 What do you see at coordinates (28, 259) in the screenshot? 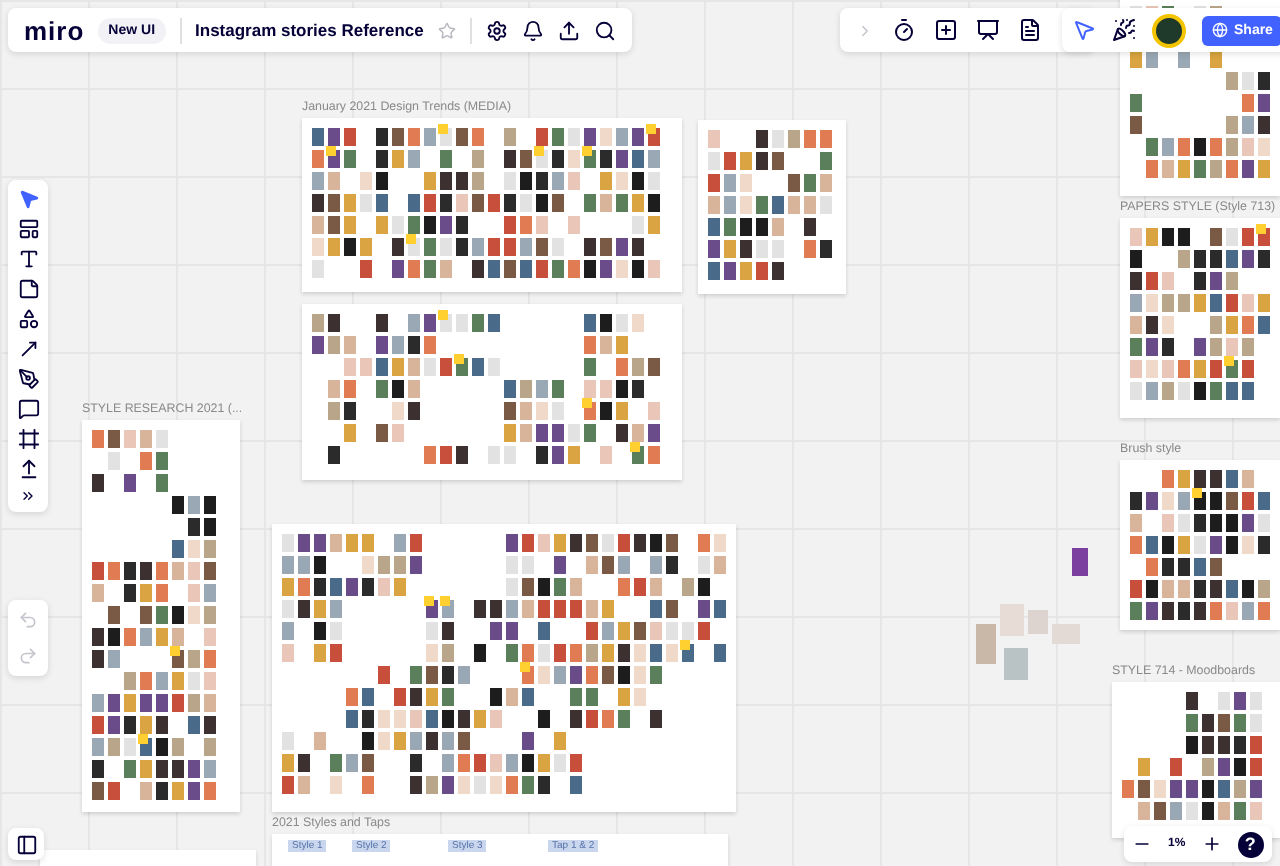
I see `text-tool-icon` at bounding box center [28, 259].